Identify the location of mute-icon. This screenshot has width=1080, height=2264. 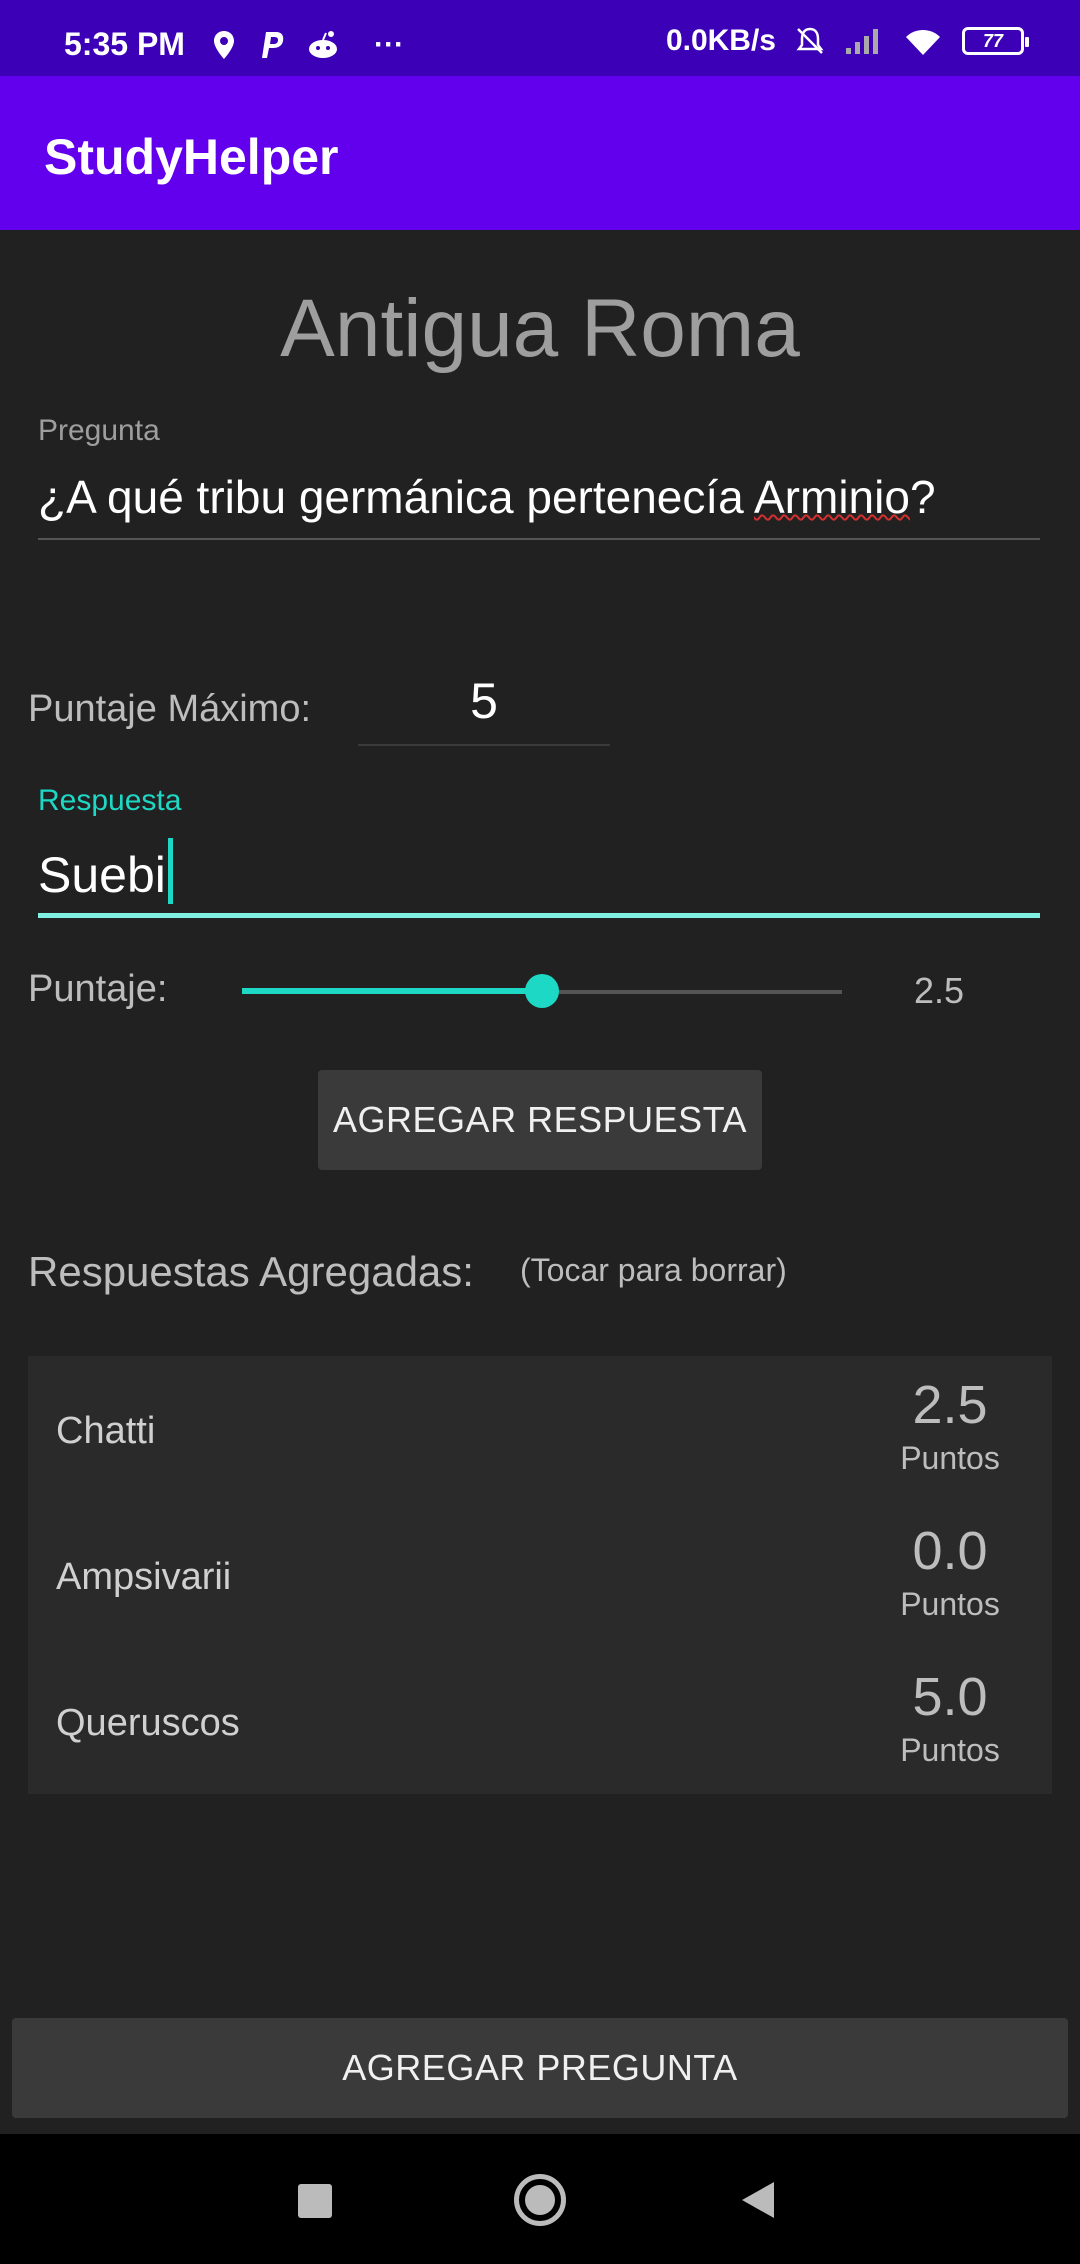
(810, 40).